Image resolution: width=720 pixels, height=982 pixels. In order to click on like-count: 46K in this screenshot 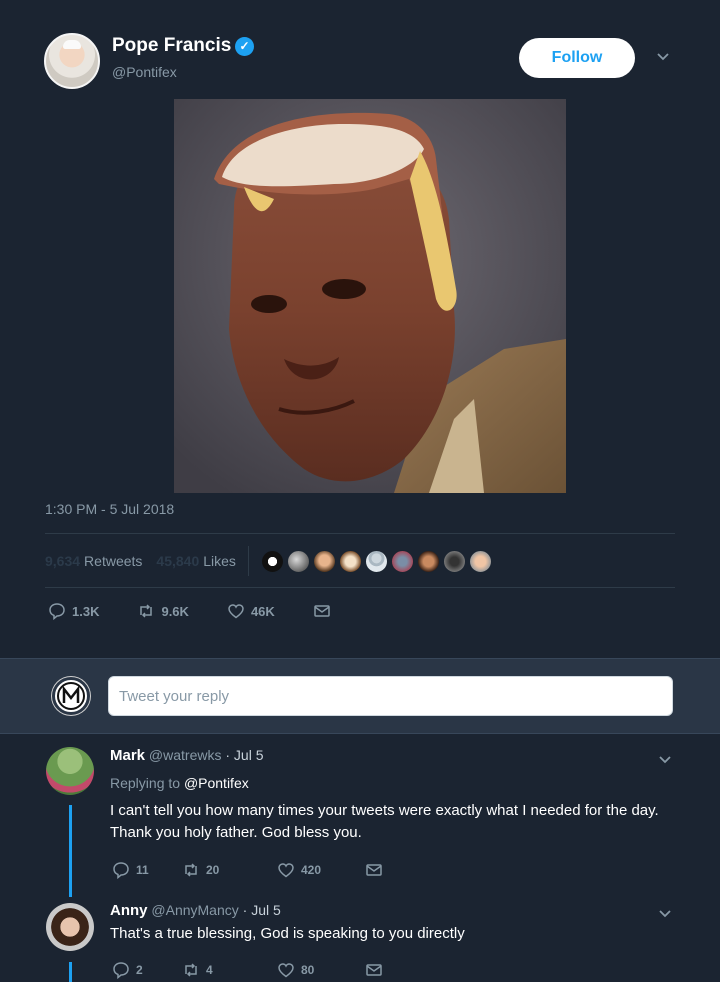, I will do `click(262, 611)`.